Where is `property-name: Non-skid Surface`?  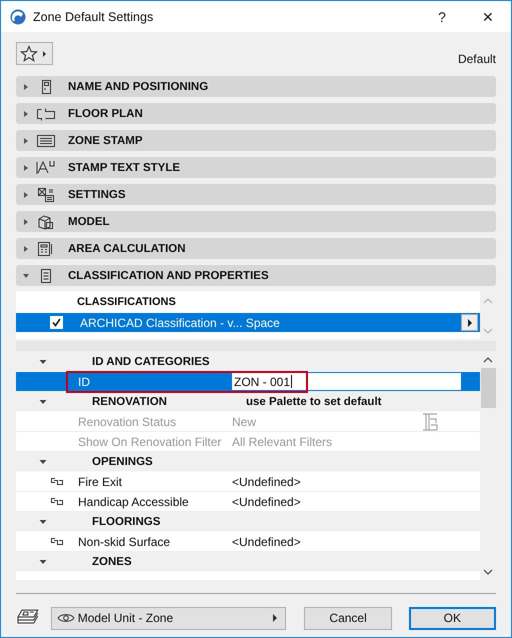 property-name: Non-skid Surface is located at coordinates (125, 541).